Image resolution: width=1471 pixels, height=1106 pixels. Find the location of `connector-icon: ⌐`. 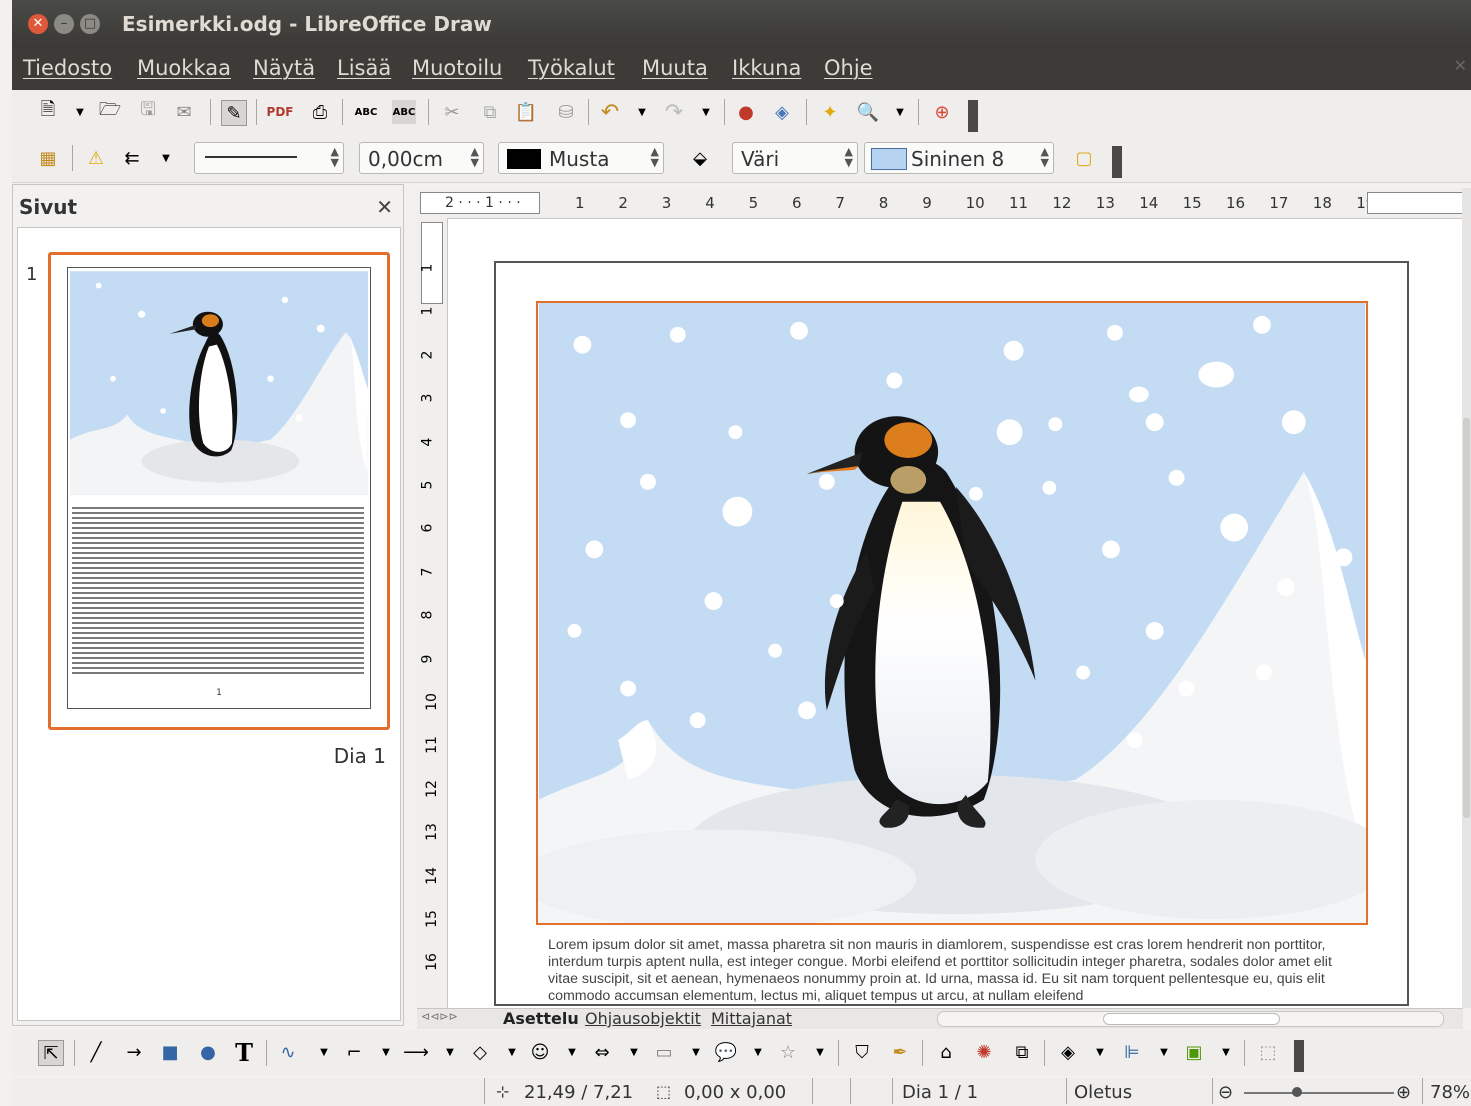

connector-icon: ⌐ is located at coordinates (354, 1052).